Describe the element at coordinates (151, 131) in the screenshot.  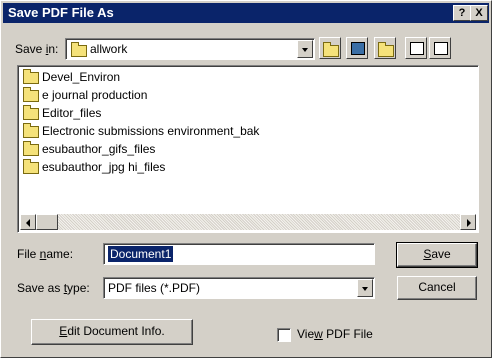
I see `list-item-label: Electronic submissions environment_bak` at that location.